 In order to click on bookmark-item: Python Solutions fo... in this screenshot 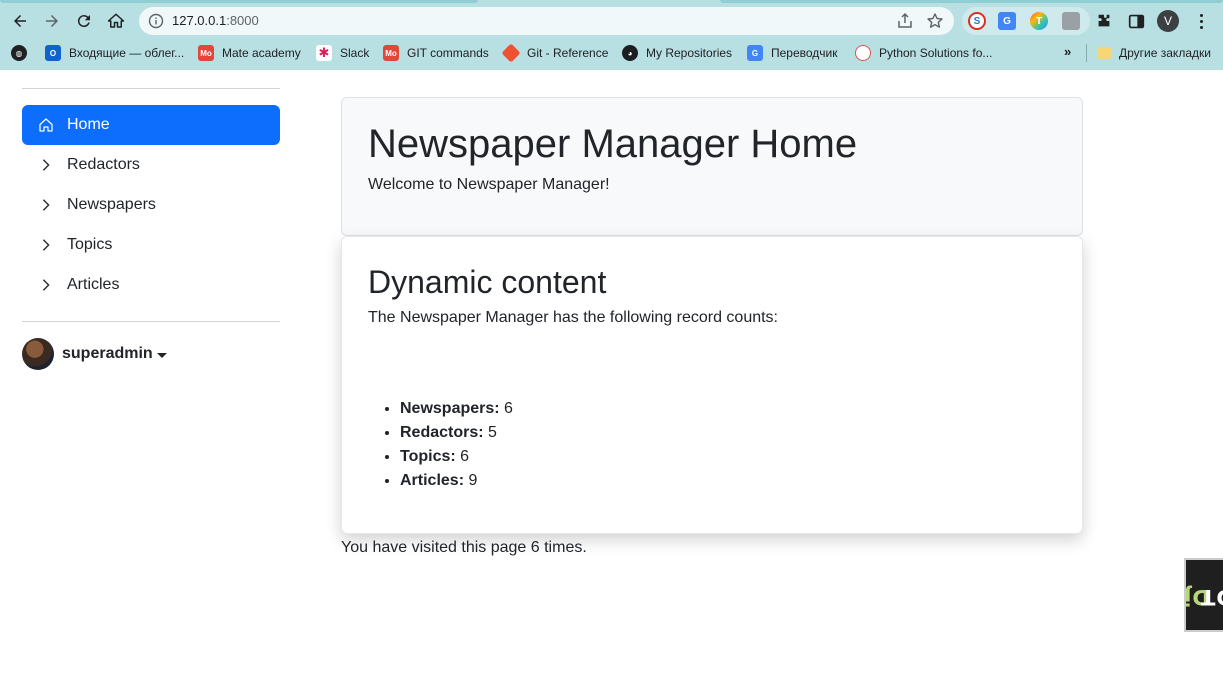, I will do `click(923, 53)`.